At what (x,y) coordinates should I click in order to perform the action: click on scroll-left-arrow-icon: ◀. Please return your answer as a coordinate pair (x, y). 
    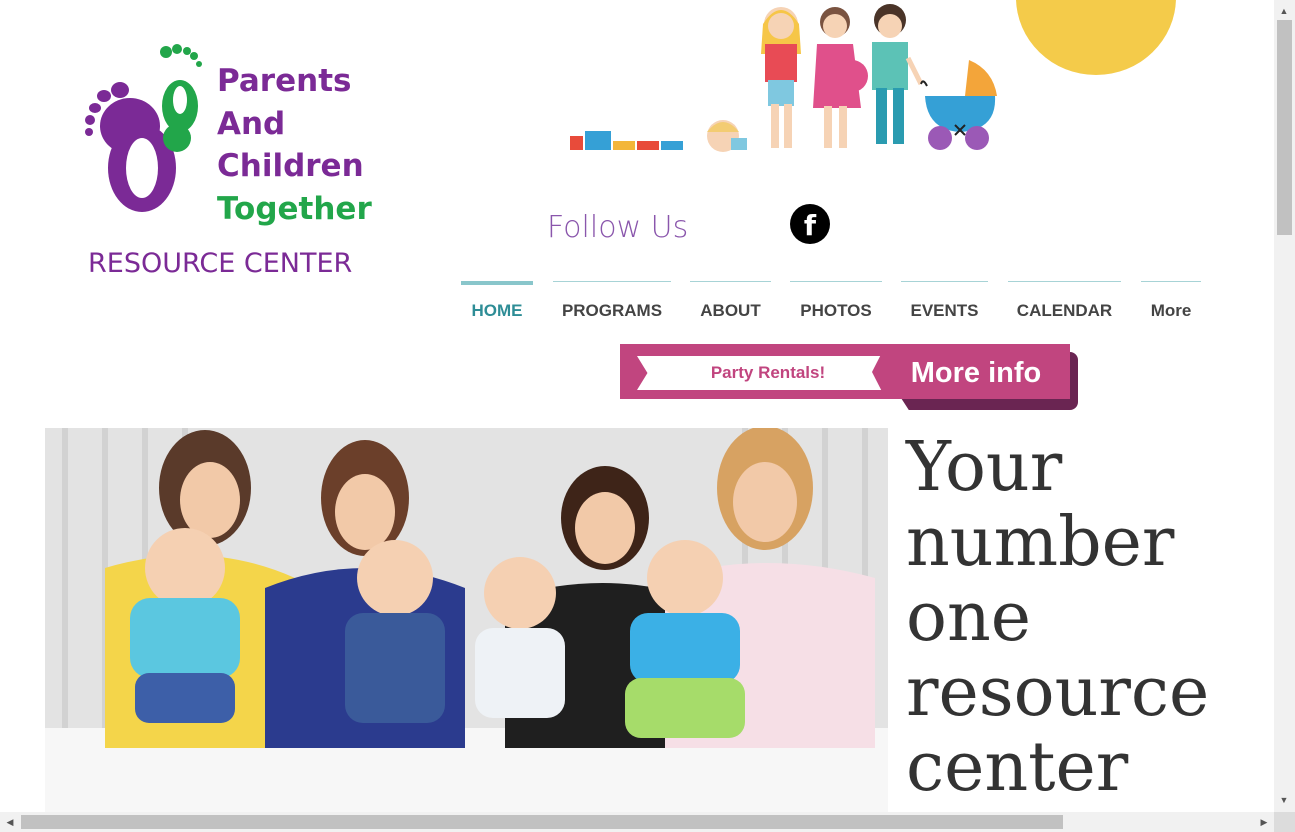
    Looking at the image, I should click on (10, 822).